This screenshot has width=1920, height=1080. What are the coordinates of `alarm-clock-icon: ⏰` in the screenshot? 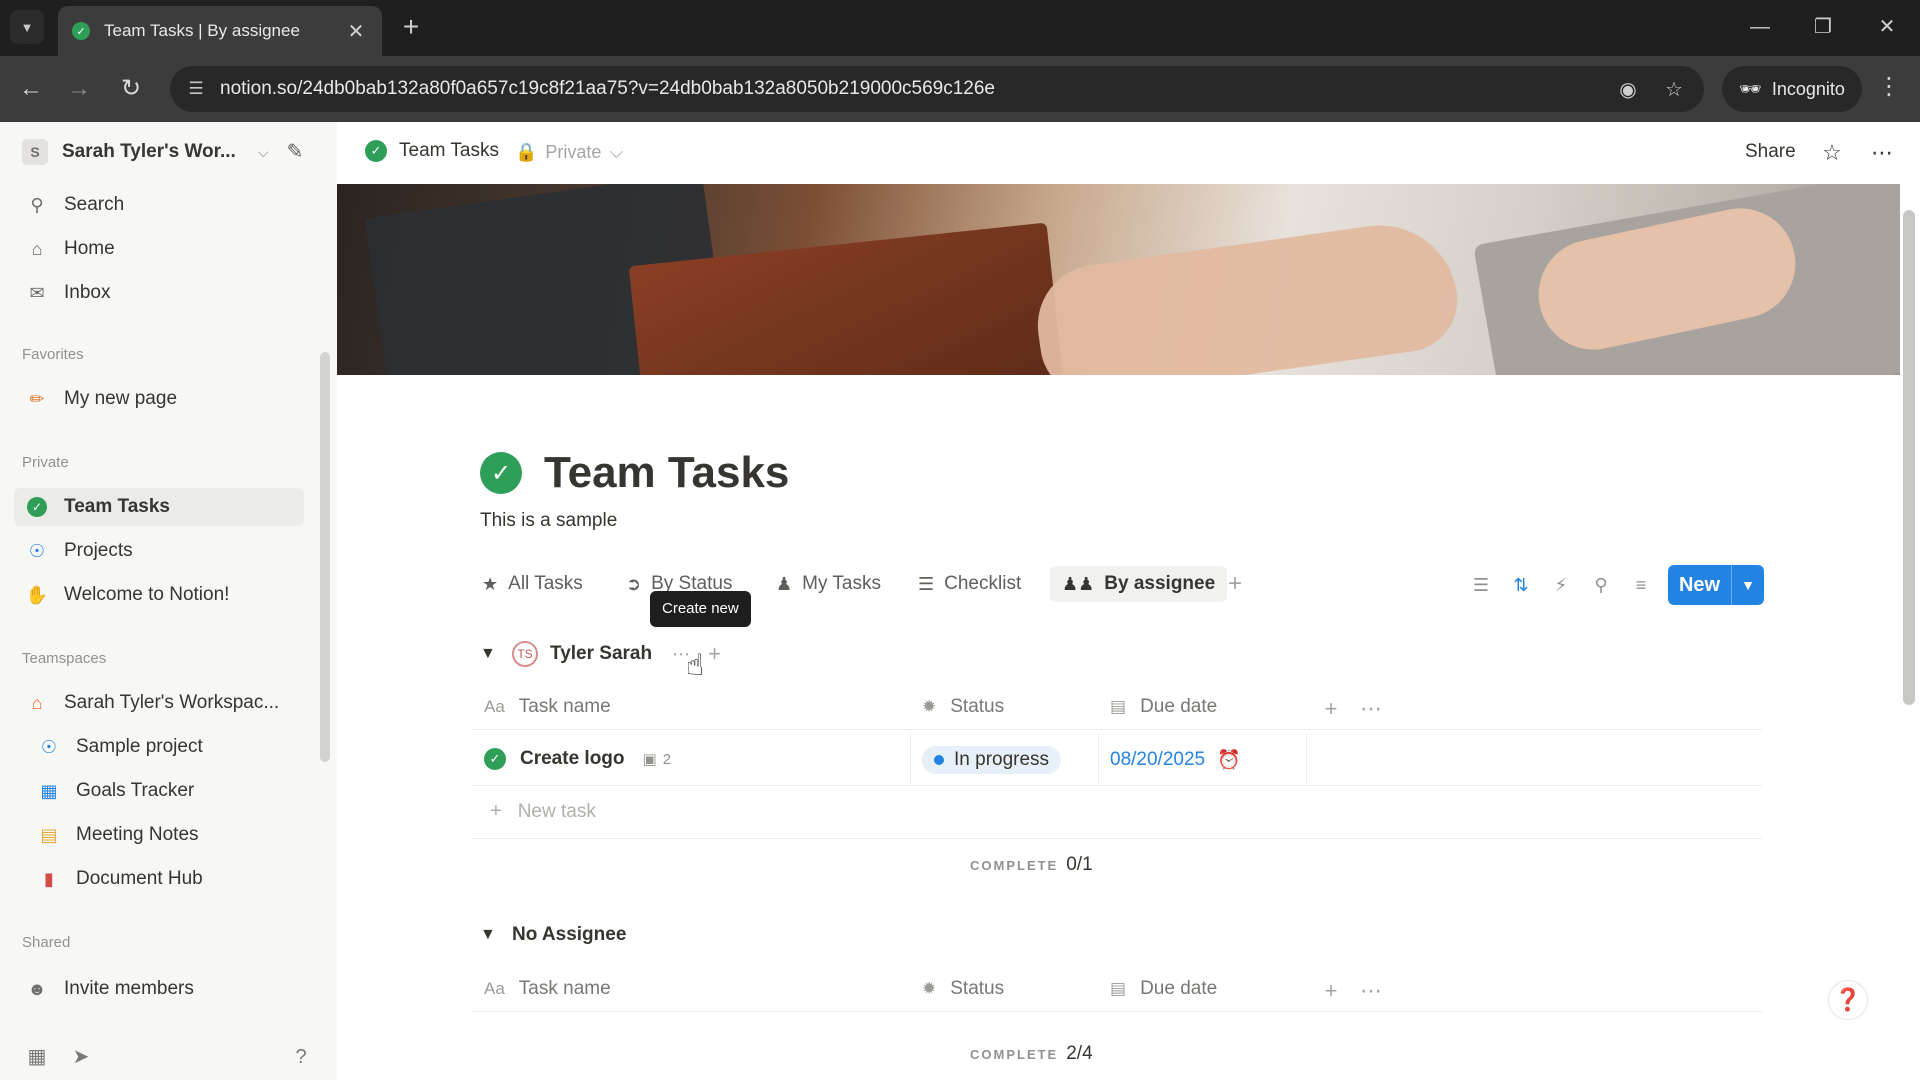 It's located at (1229, 760).